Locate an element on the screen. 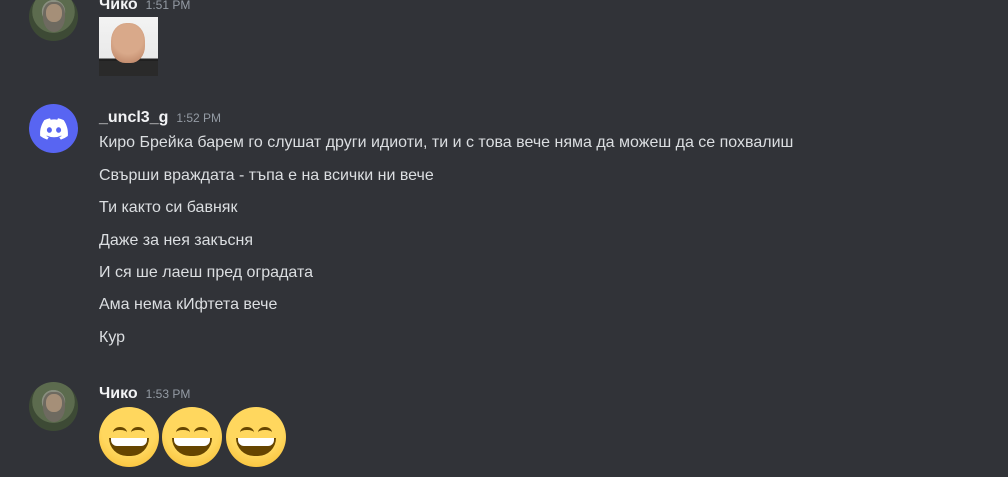 The width and height of the screenshot is (1008, 477). timestamp: 1:52 PM is located at coordinates (199, 118).